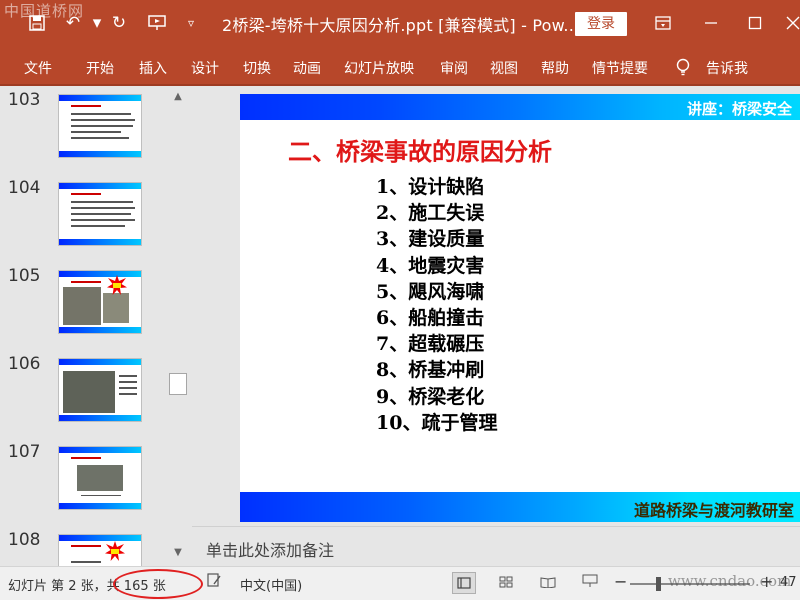 Image resolution: width=800 pixels, height=600 pixels. I want to click on customize-toolbar-icon: ▿, so click(191, 23).